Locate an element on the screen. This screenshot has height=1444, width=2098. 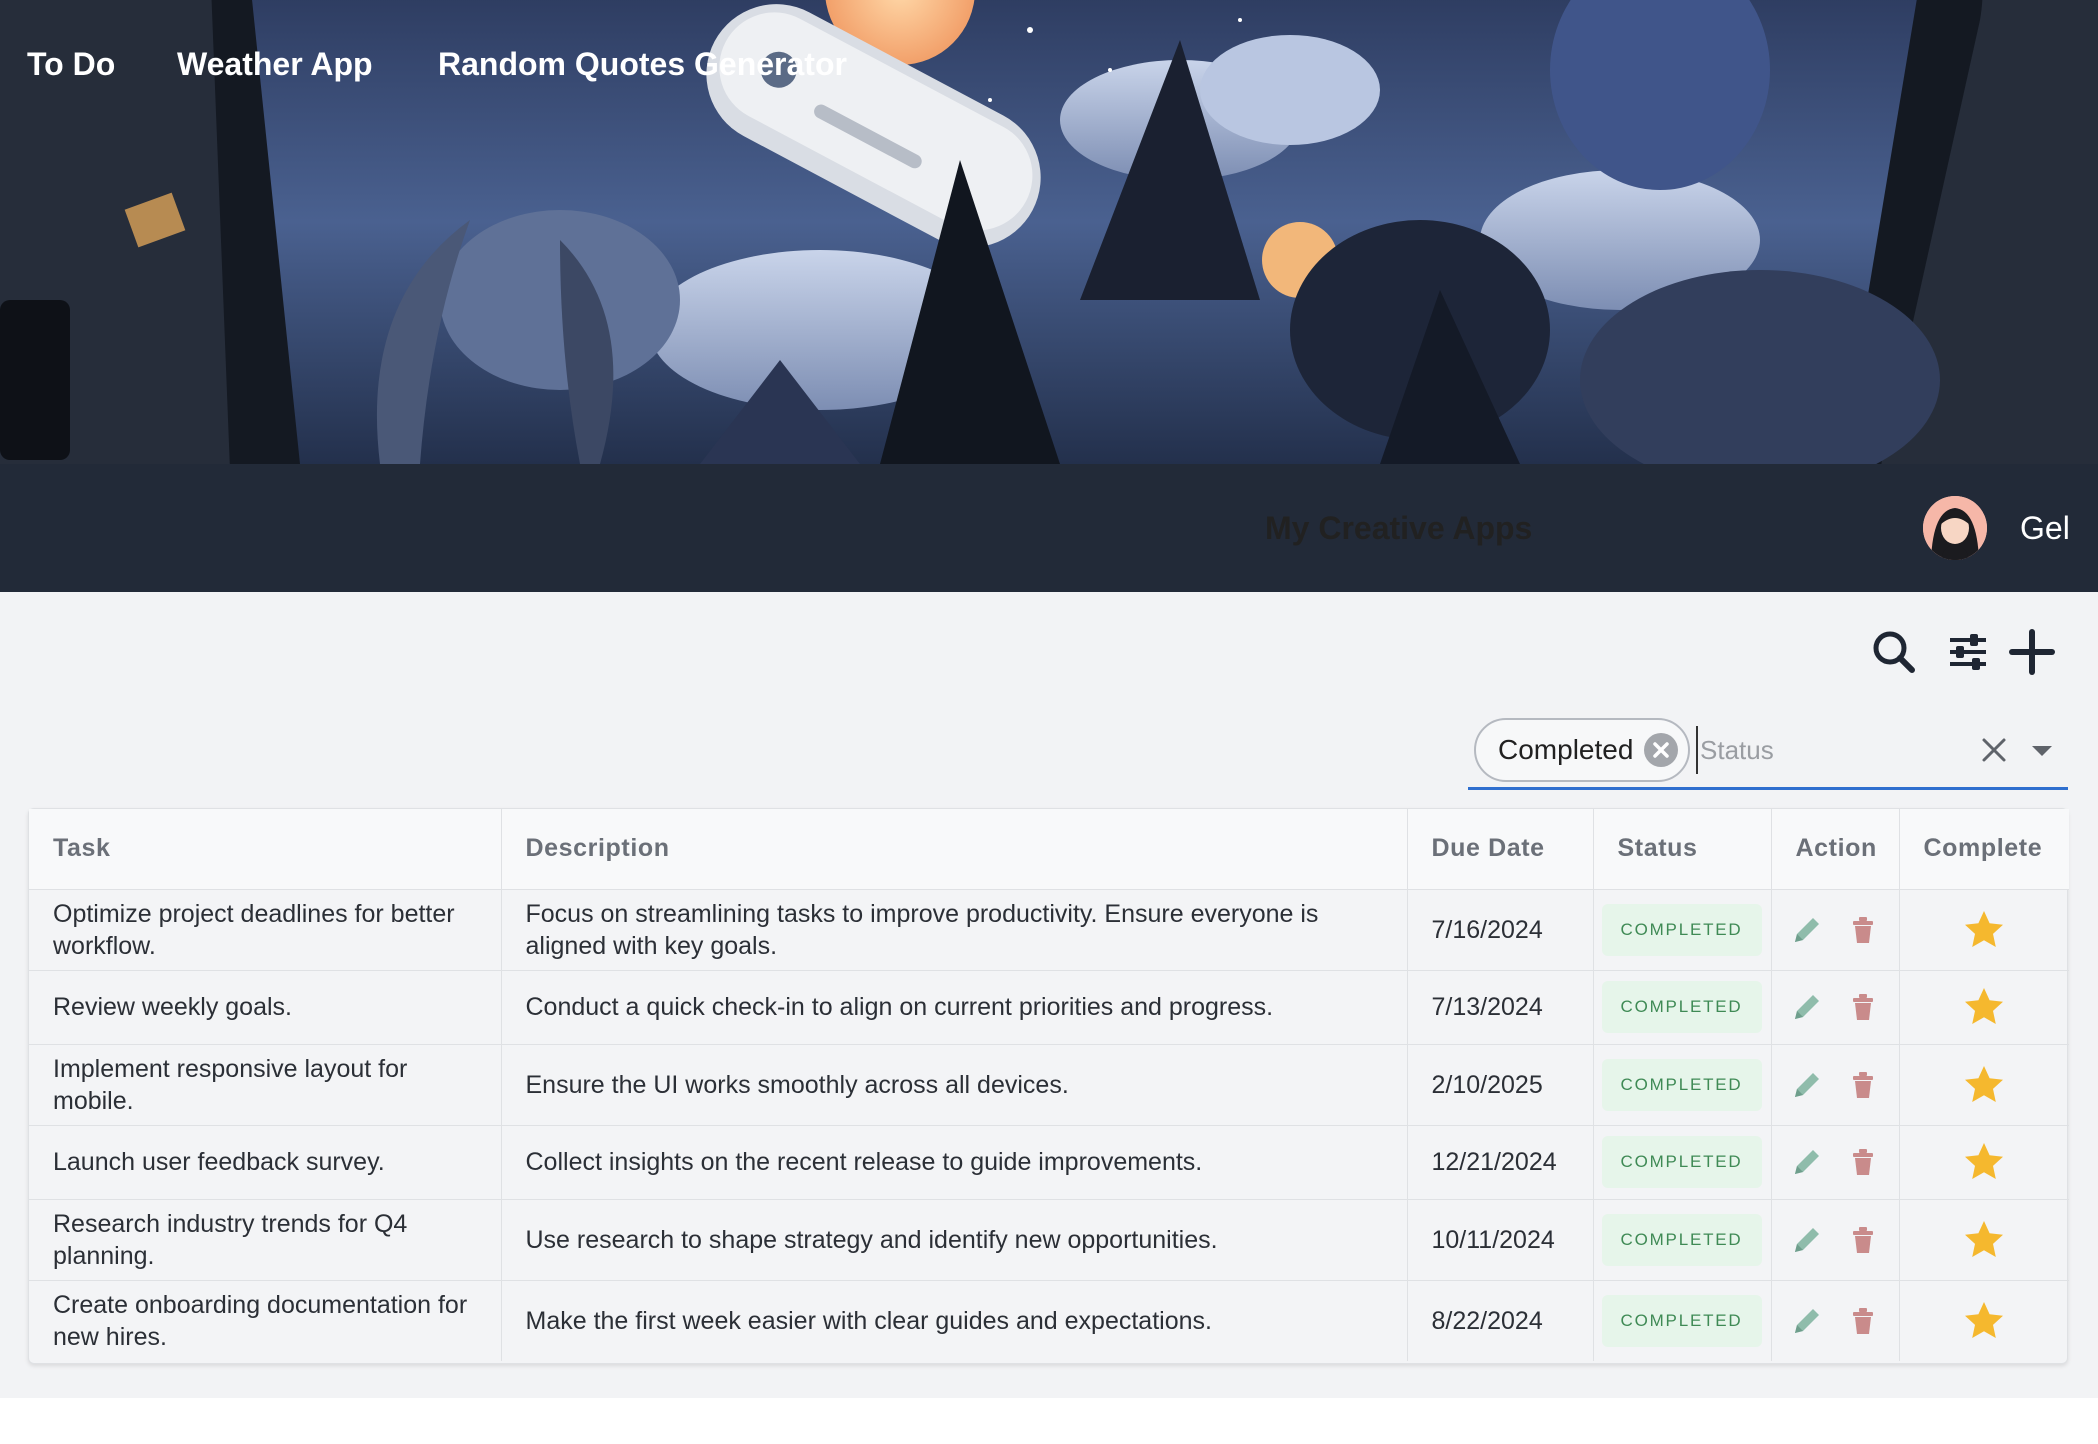
search-button is located at coordinates (1894, 652).